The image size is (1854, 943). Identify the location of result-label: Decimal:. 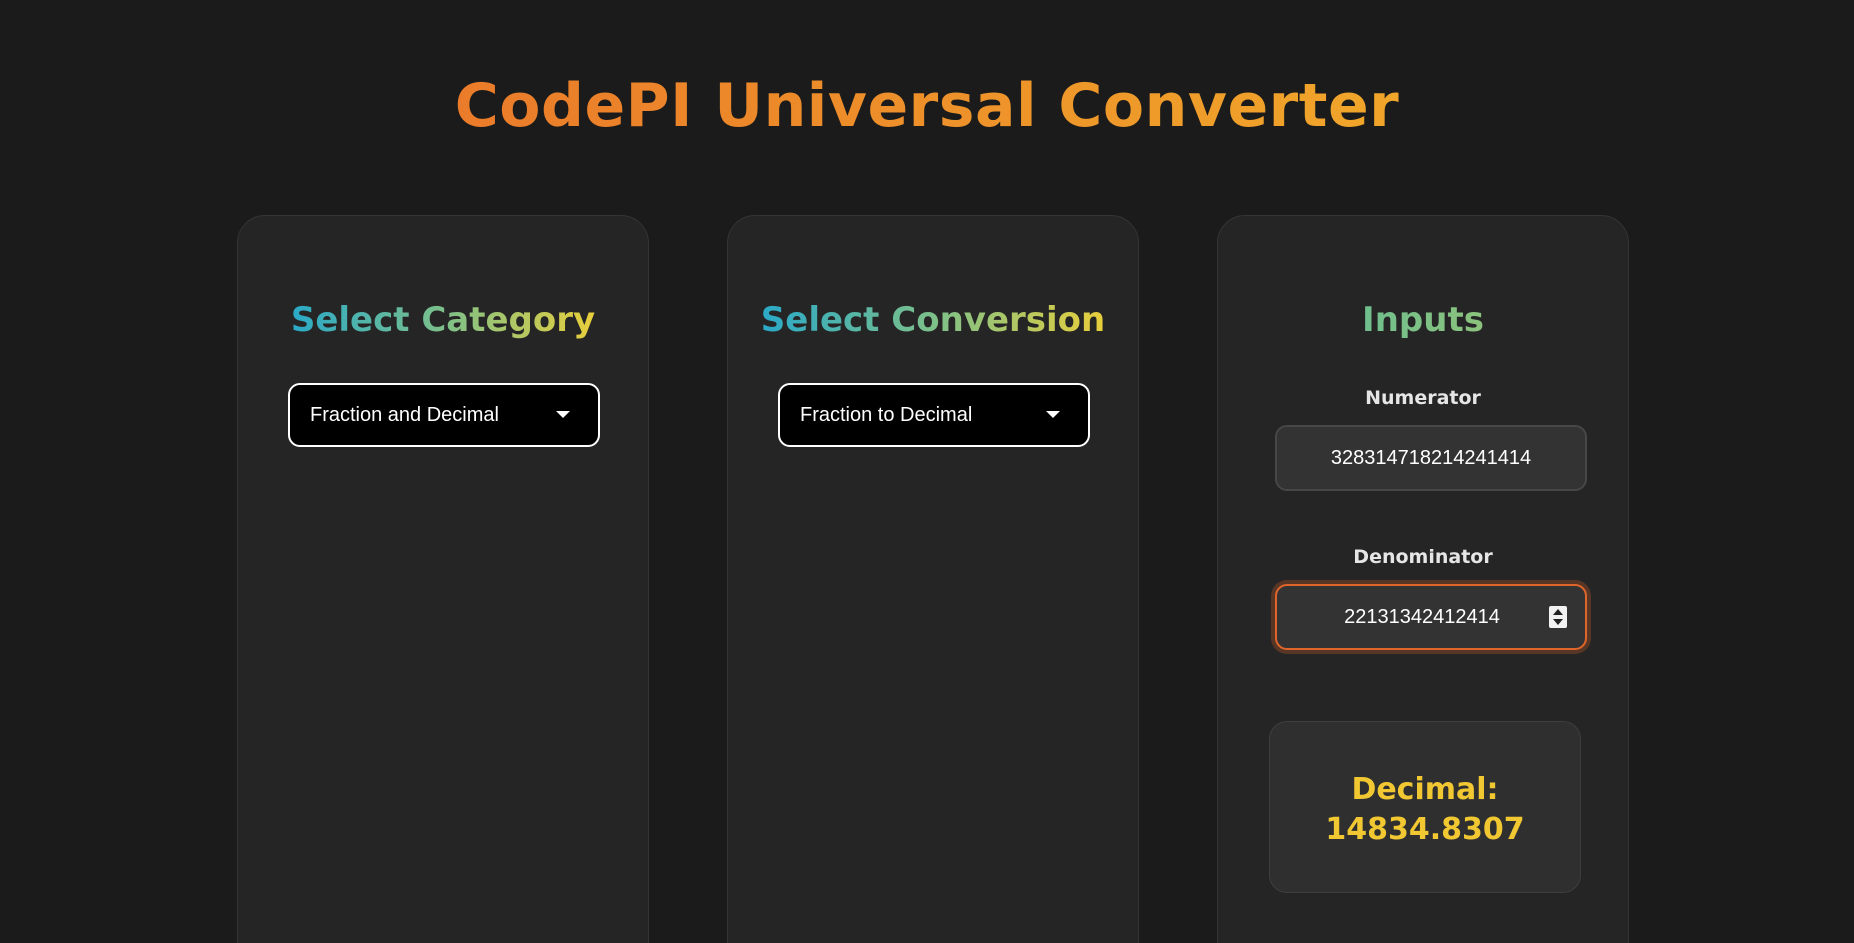
(1425, 789).